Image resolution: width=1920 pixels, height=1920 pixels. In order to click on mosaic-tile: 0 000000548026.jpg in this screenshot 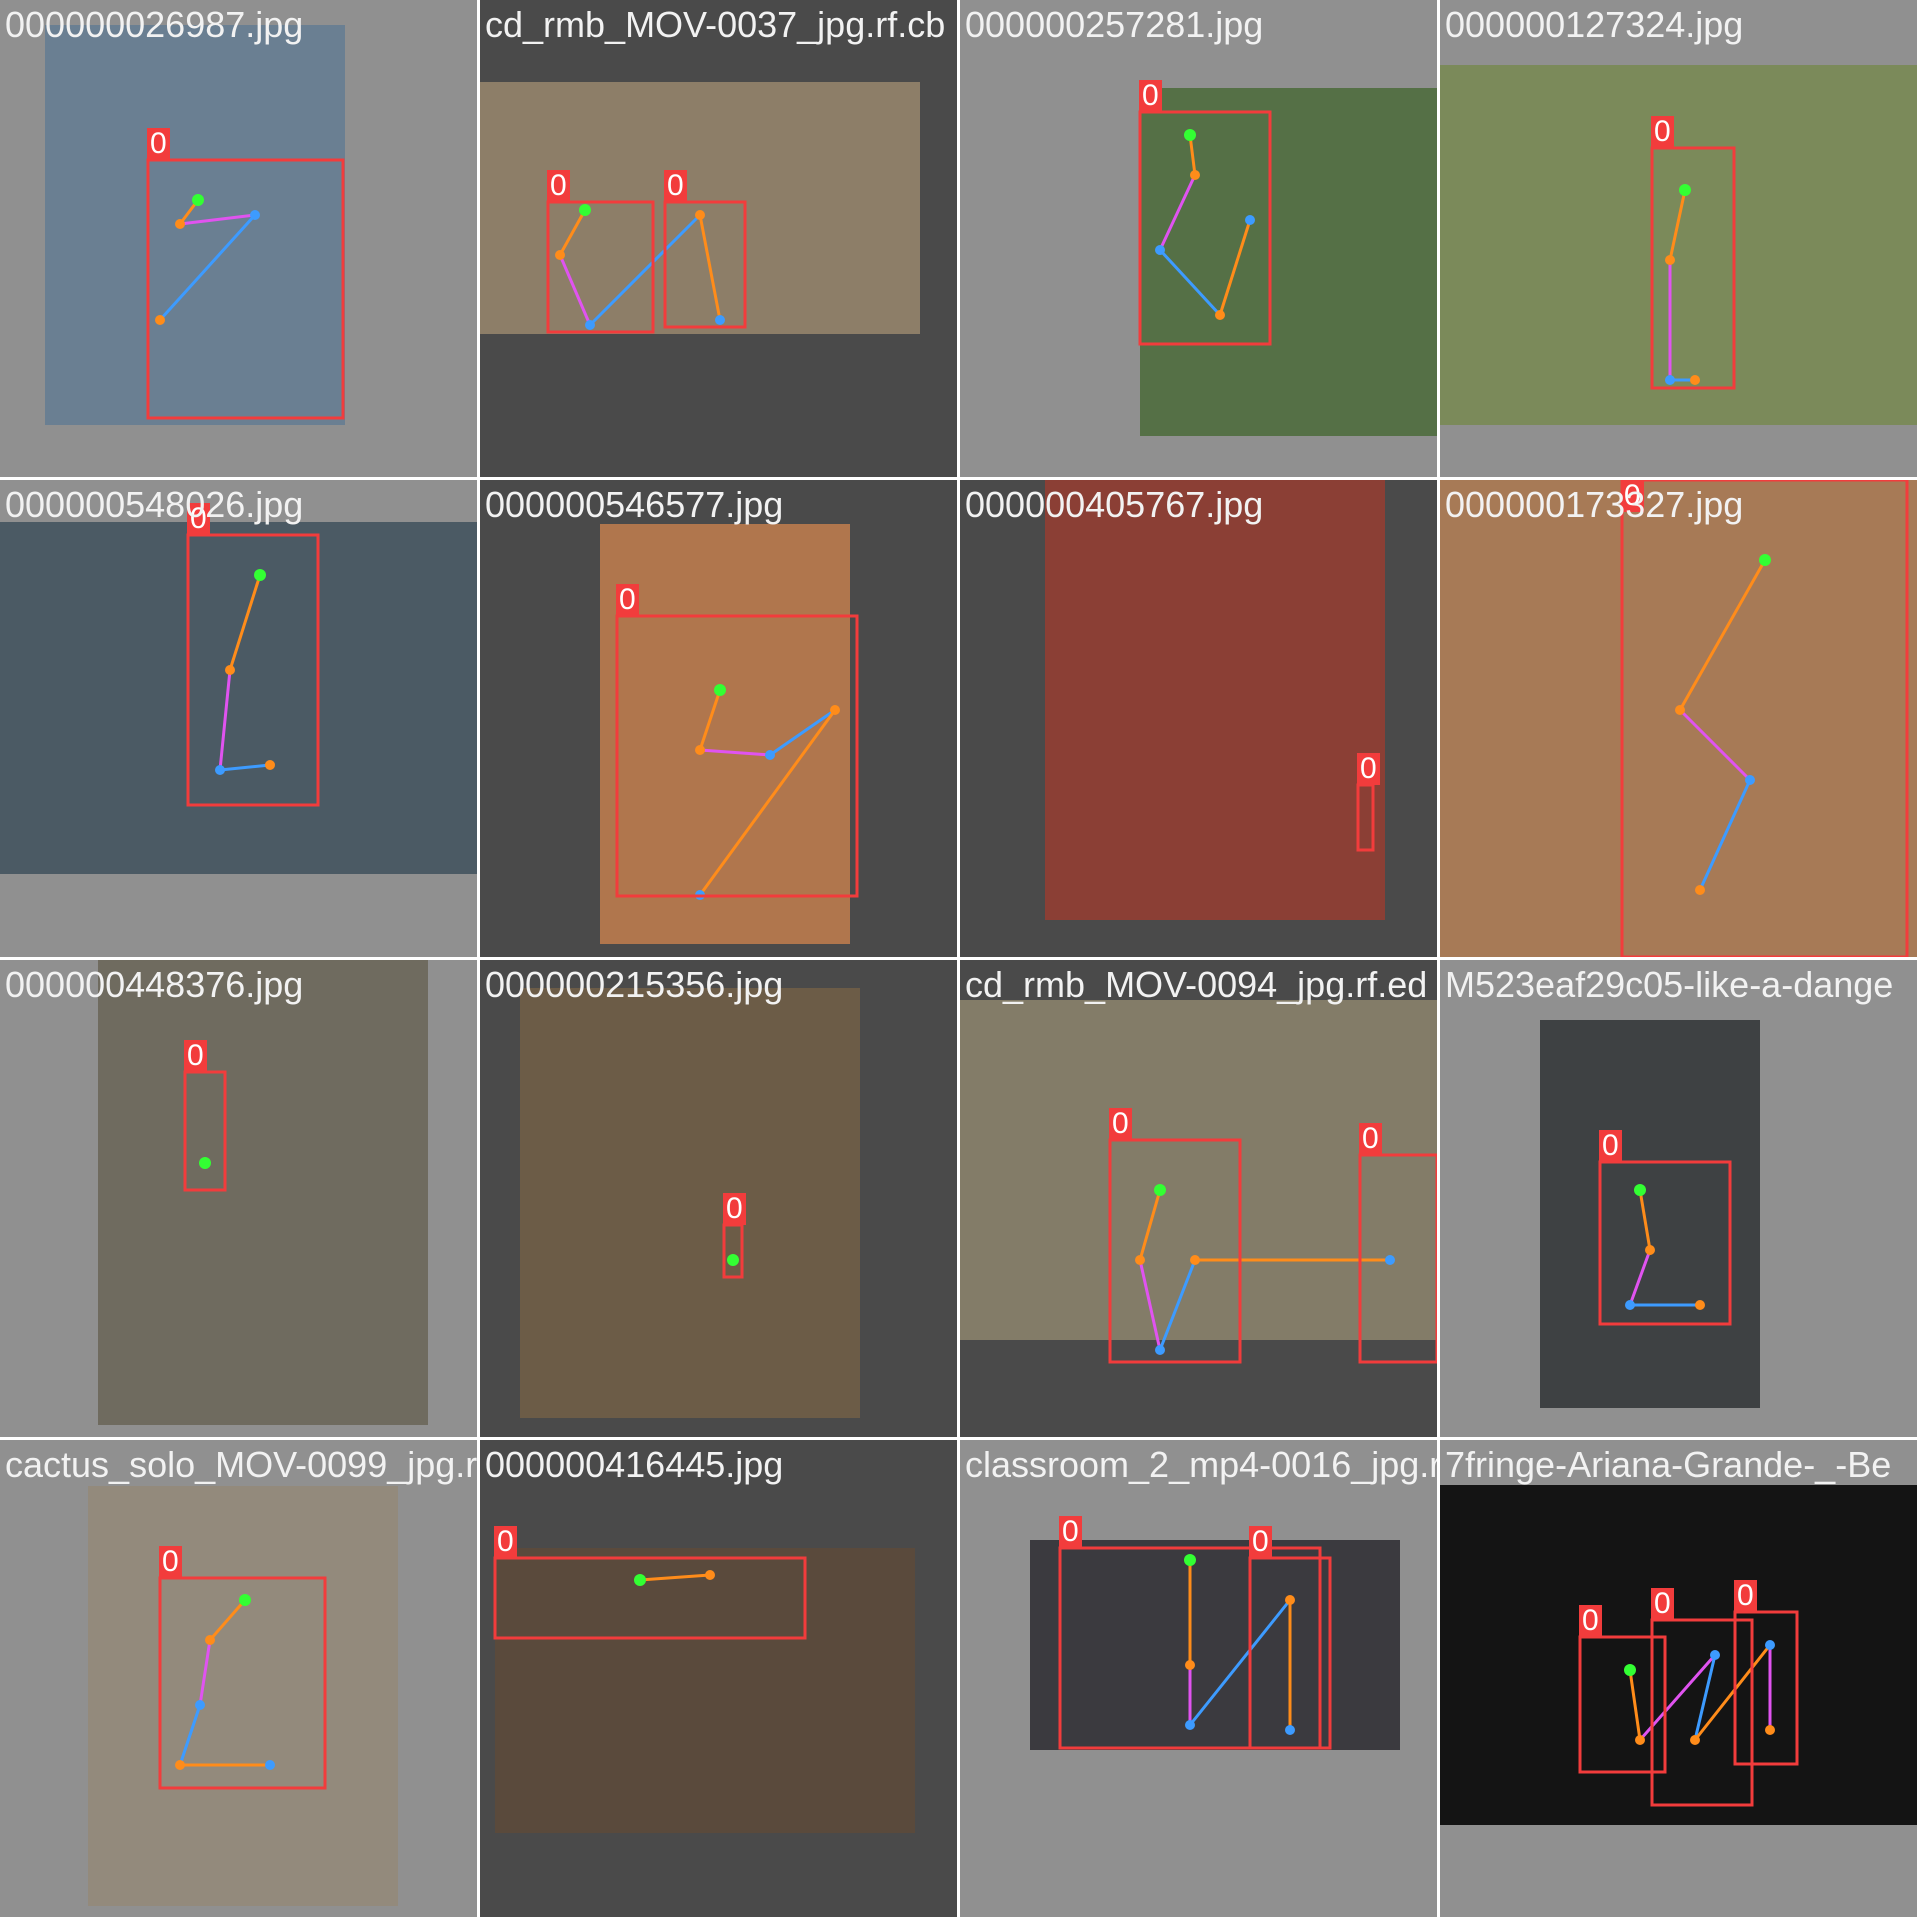, I will do `click(238, 718)`.